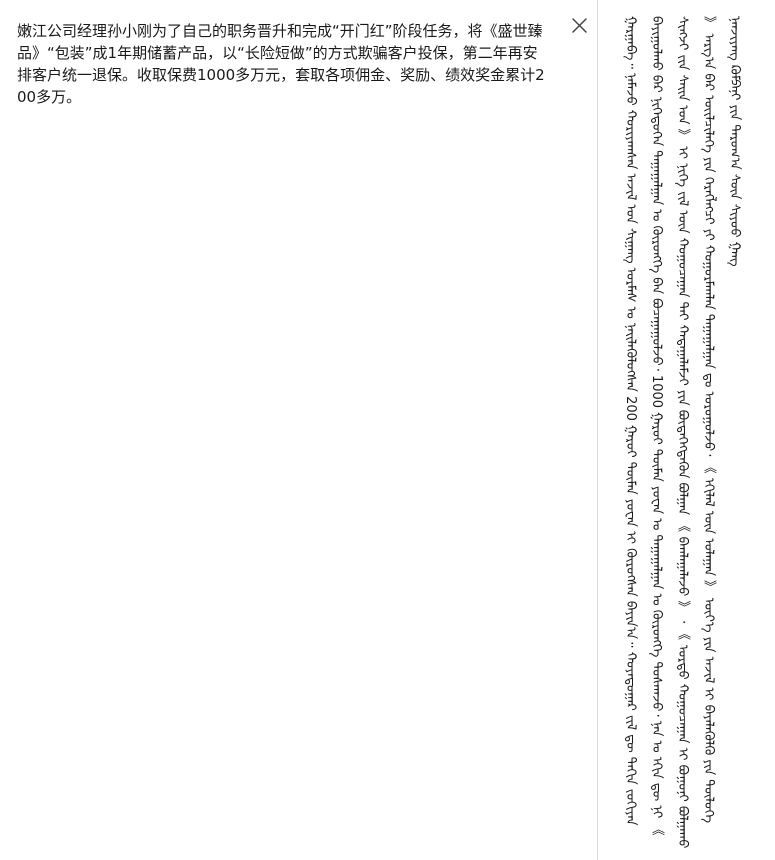 This screenshot has height=860, width=775. I want to click on close-button, so click(579, 26).